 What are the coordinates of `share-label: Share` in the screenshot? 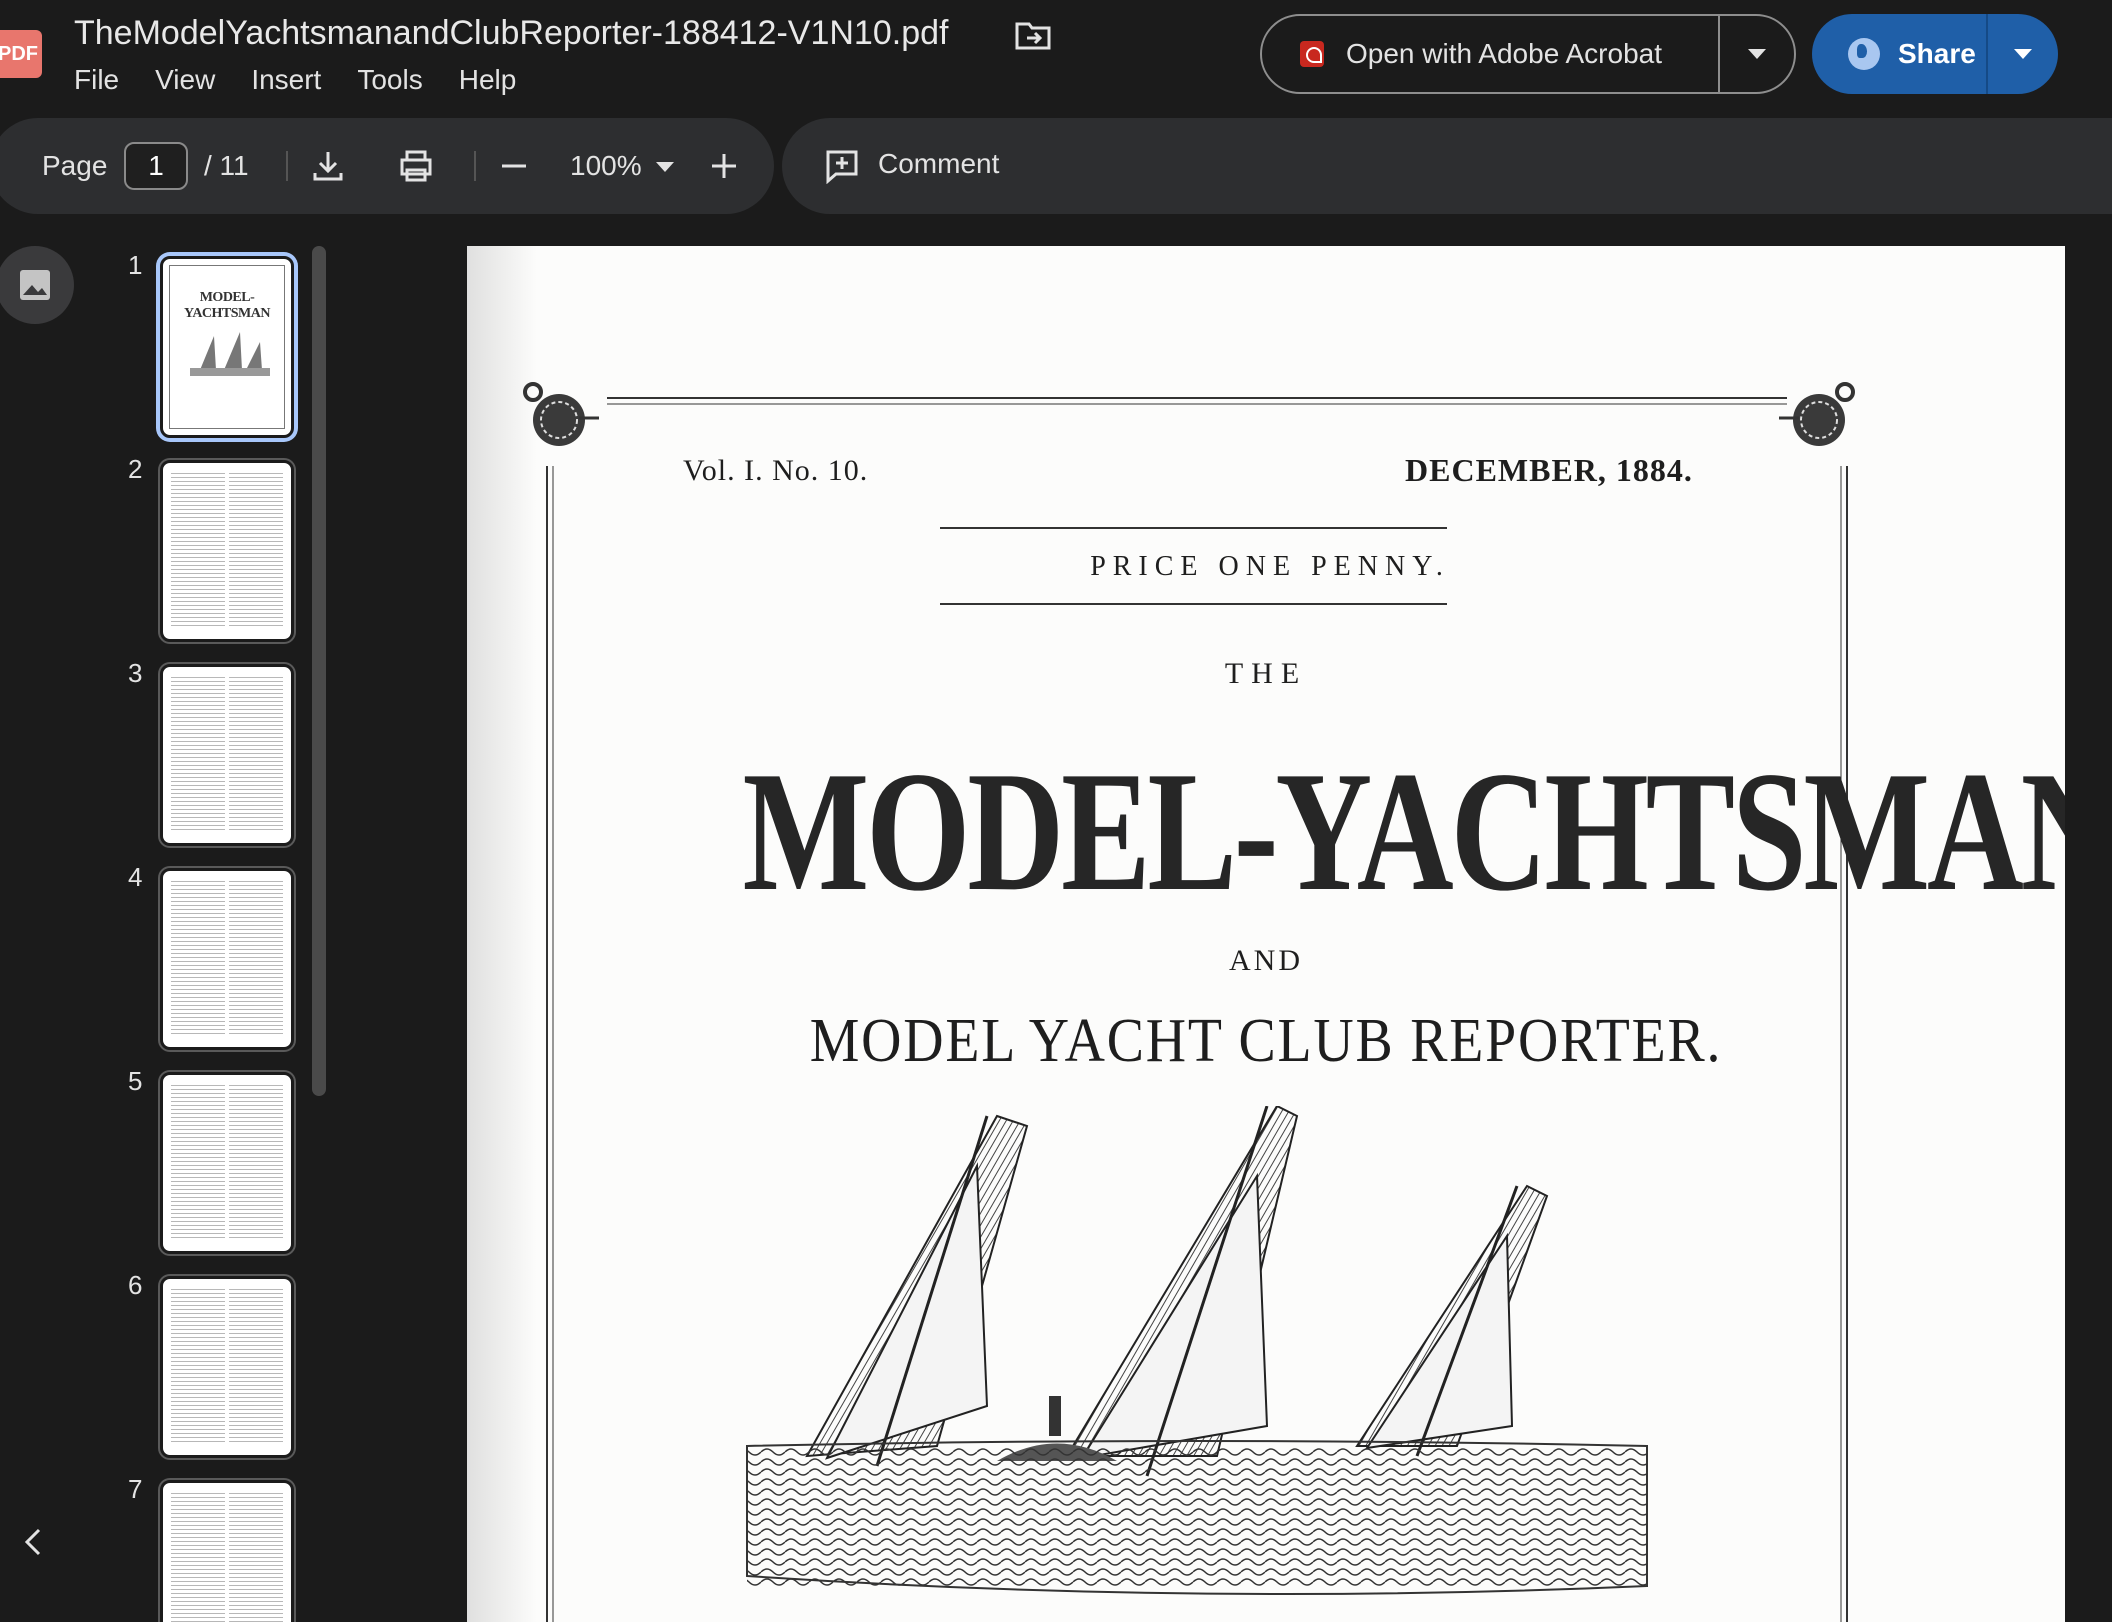 It's located at (1937, 53).